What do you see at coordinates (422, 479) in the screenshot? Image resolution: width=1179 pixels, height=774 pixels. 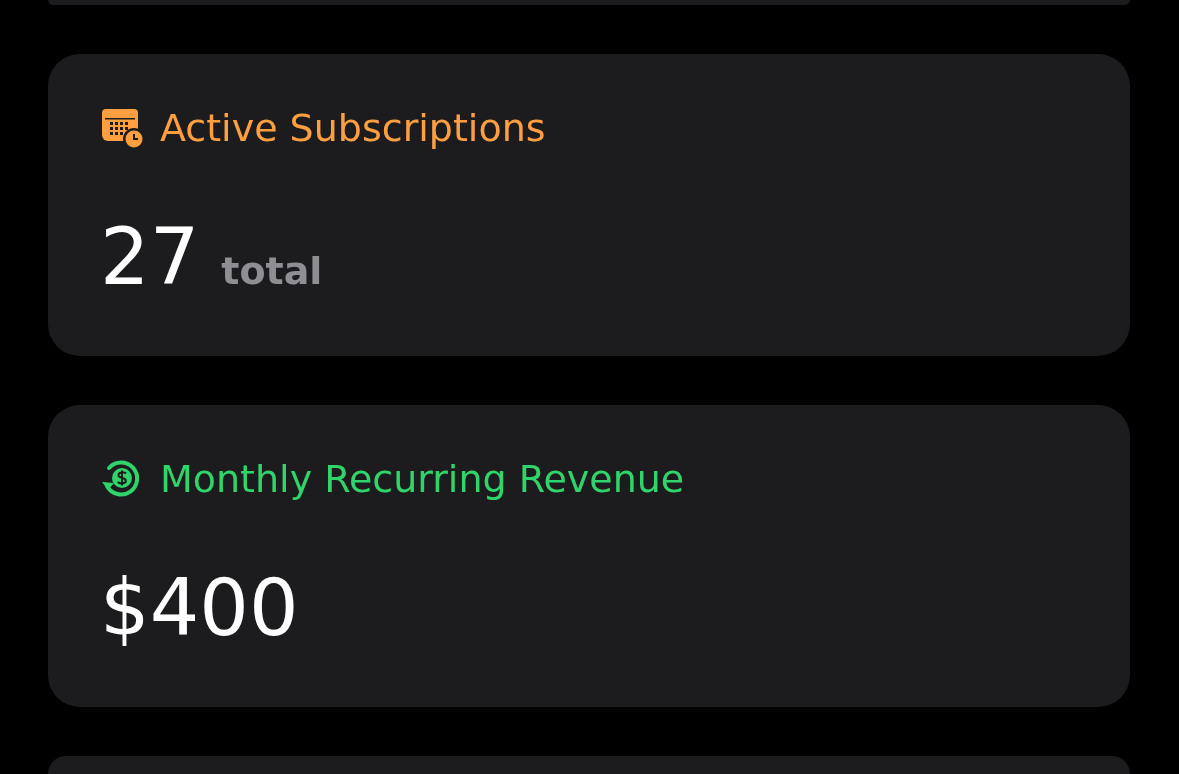 I see `card-title: Monthly Recurring Revenue` at bounding box center [422, 479].